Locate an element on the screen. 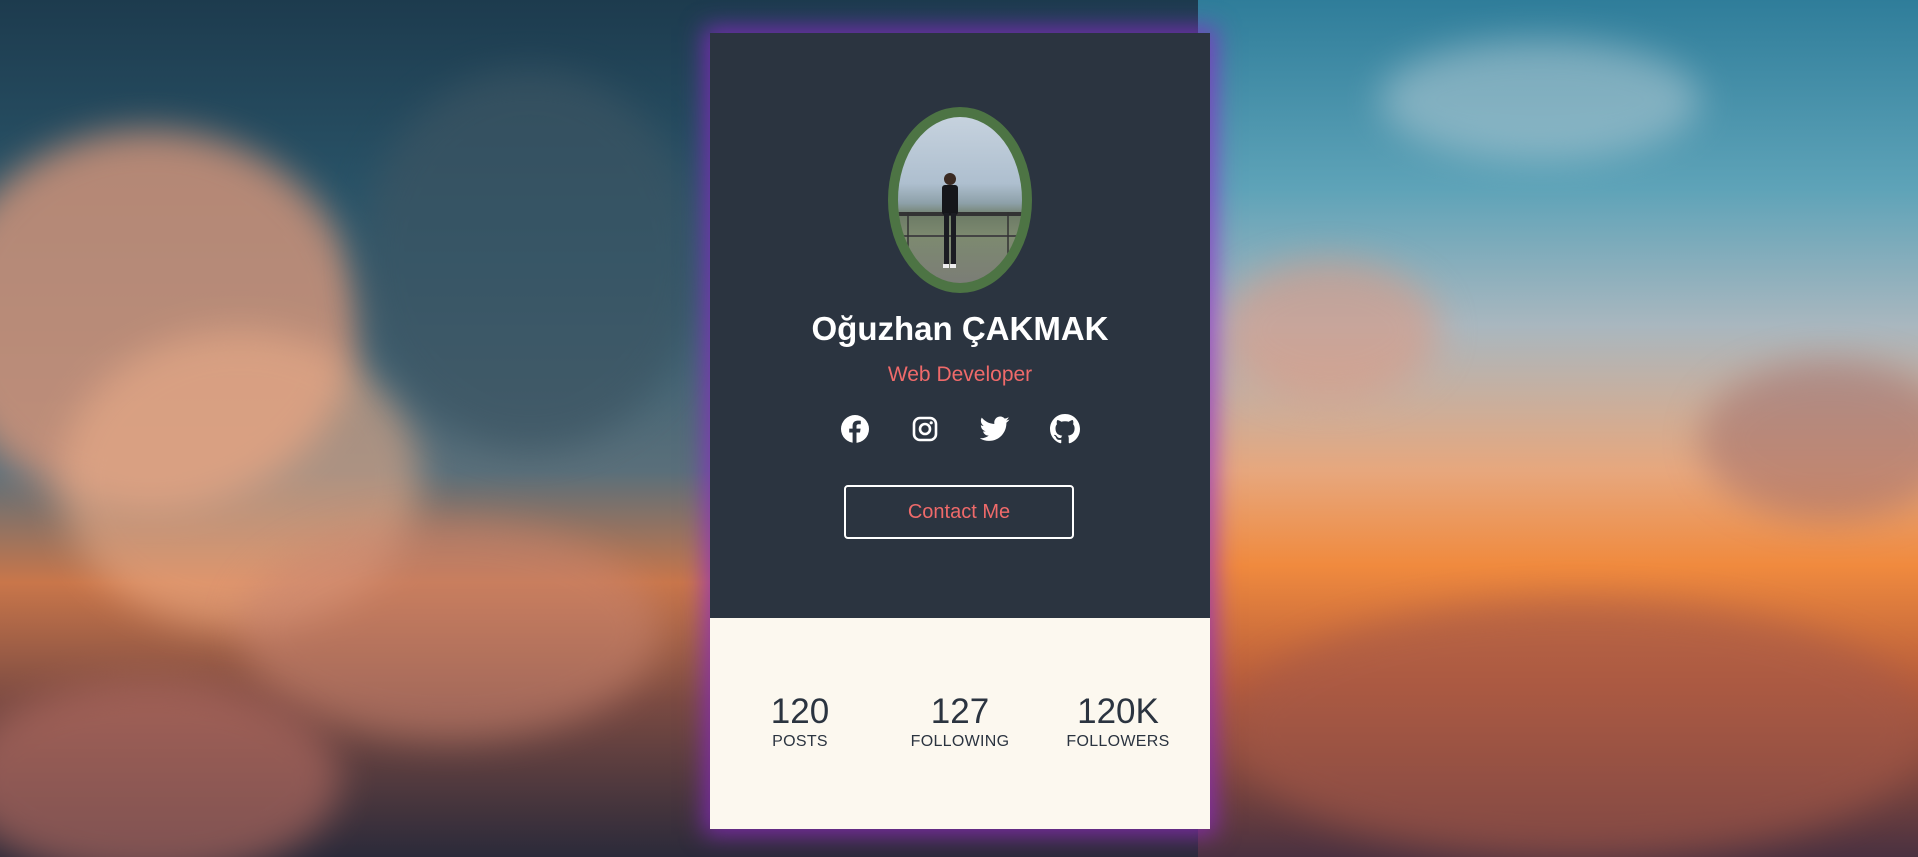 The image size is (1918, 857). profile-stats: 120 POSTS 127 FOLLOWING 120K FOLLOWERS is located at coordinates (960, 723).